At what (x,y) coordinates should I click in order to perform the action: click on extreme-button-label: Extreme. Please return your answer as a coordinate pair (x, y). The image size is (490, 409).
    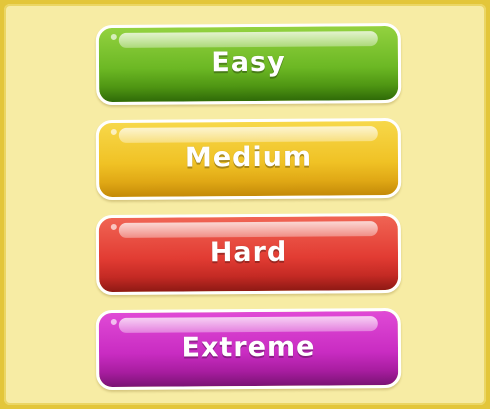
    Looking at the image, I should click on (248, 347).